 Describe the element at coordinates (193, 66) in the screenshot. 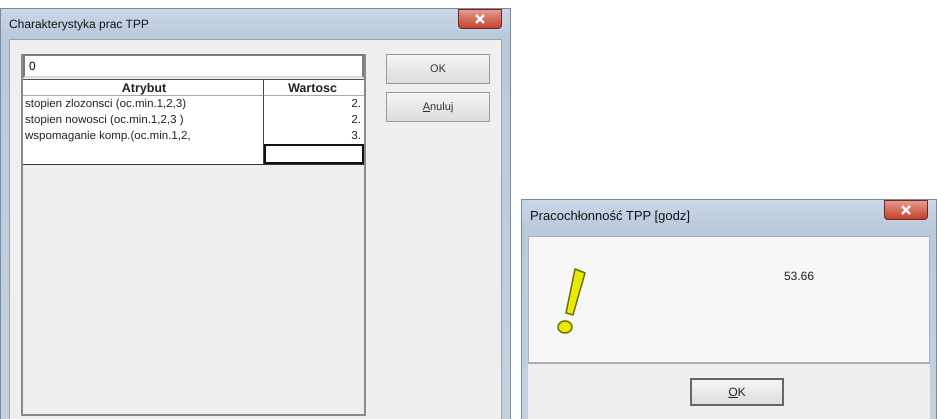

I see `input-field: 0` at that location.